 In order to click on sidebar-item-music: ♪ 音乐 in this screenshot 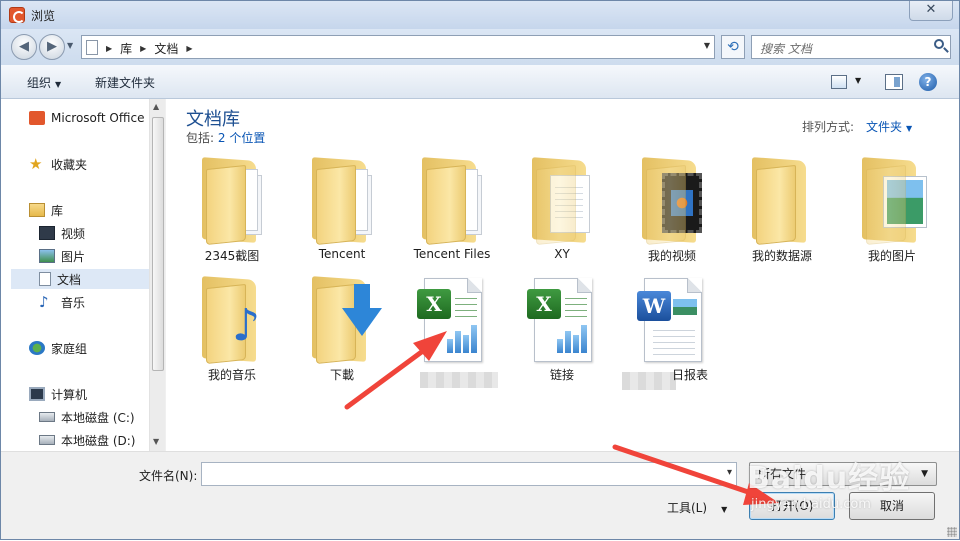, I will do `click(62, 302)`.